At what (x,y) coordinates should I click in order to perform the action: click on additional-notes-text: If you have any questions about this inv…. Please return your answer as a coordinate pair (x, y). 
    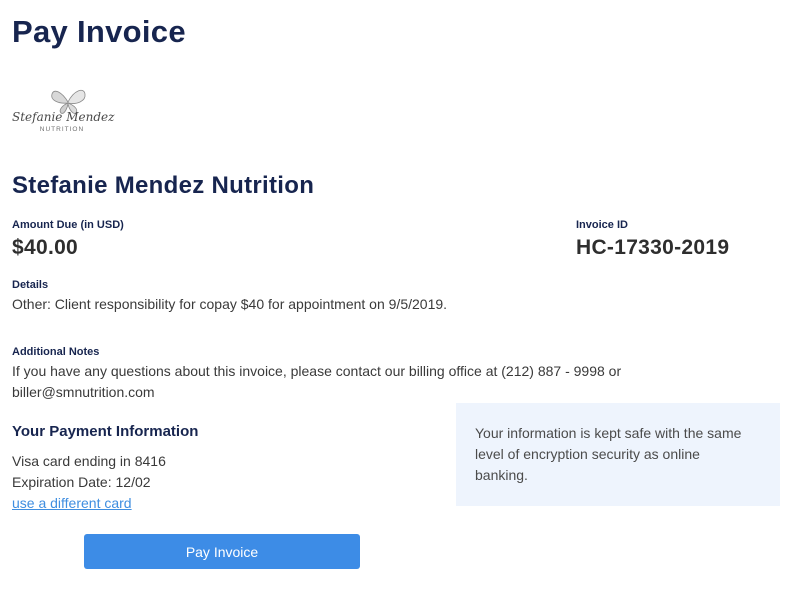
    Looking at the image, I should click on (402, 382).